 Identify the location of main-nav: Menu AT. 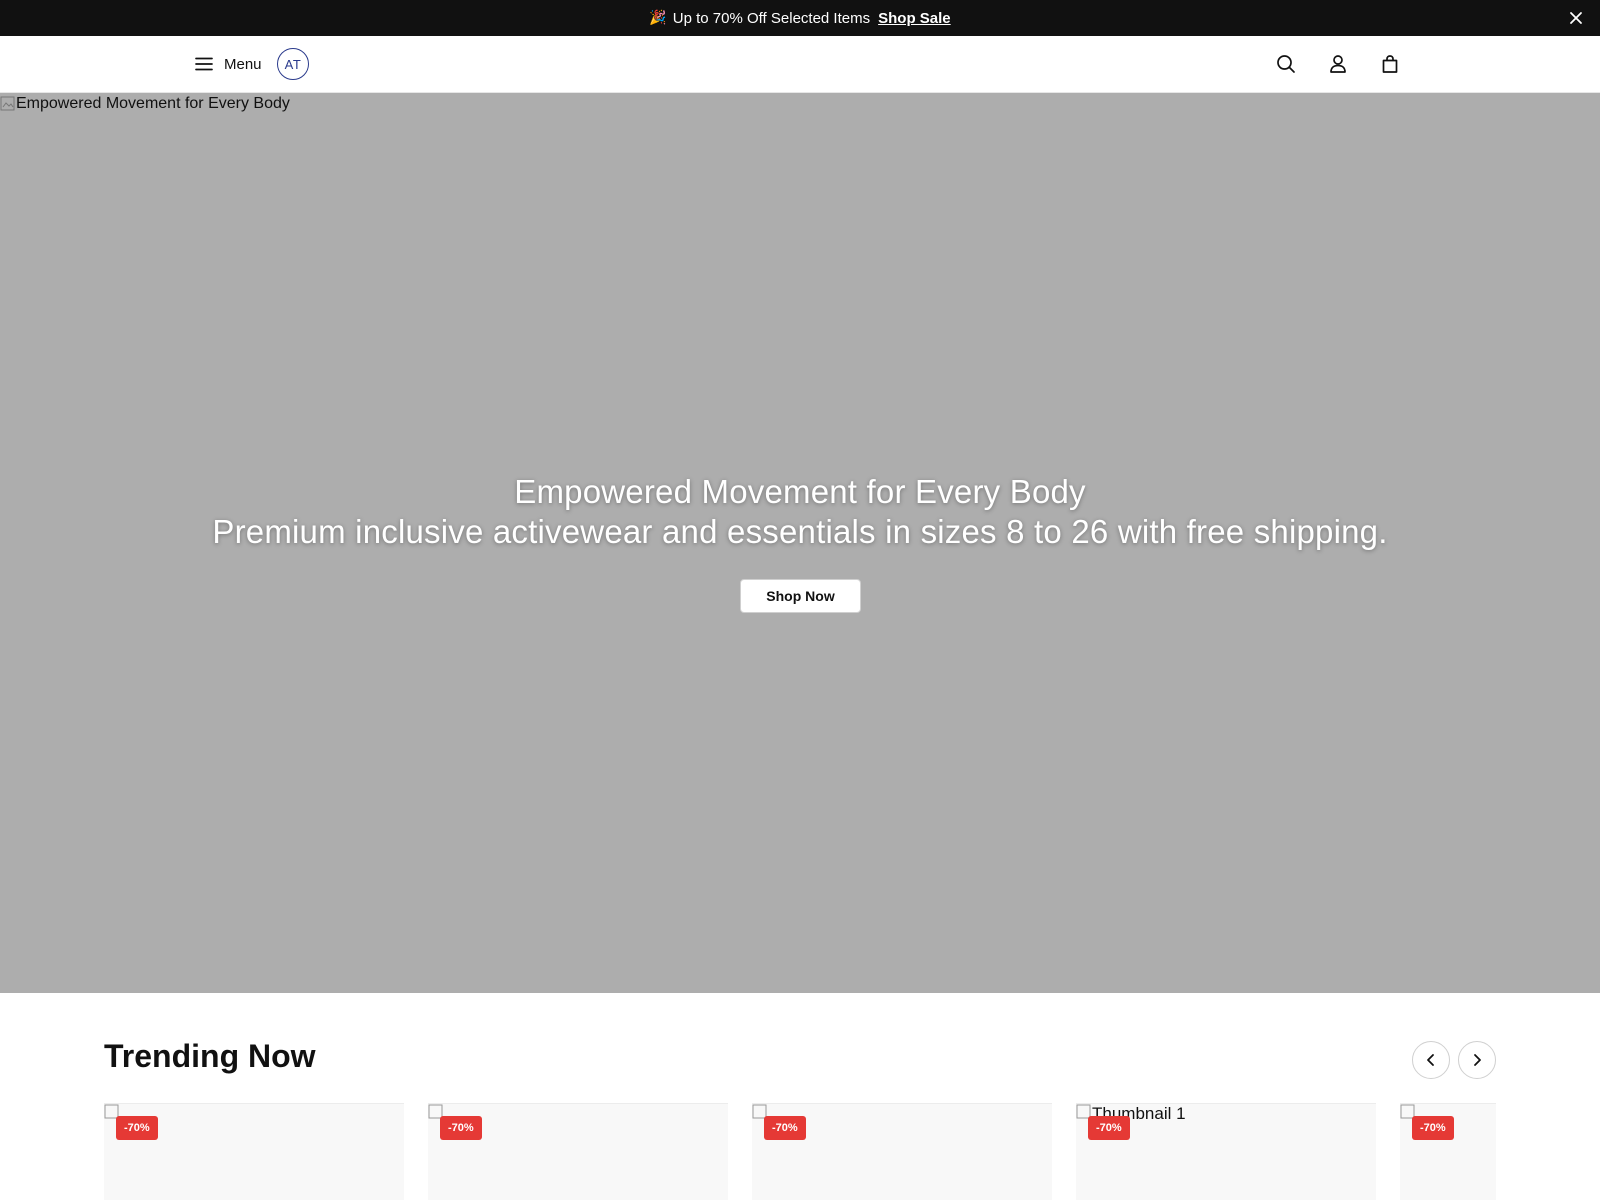
(800, 64).